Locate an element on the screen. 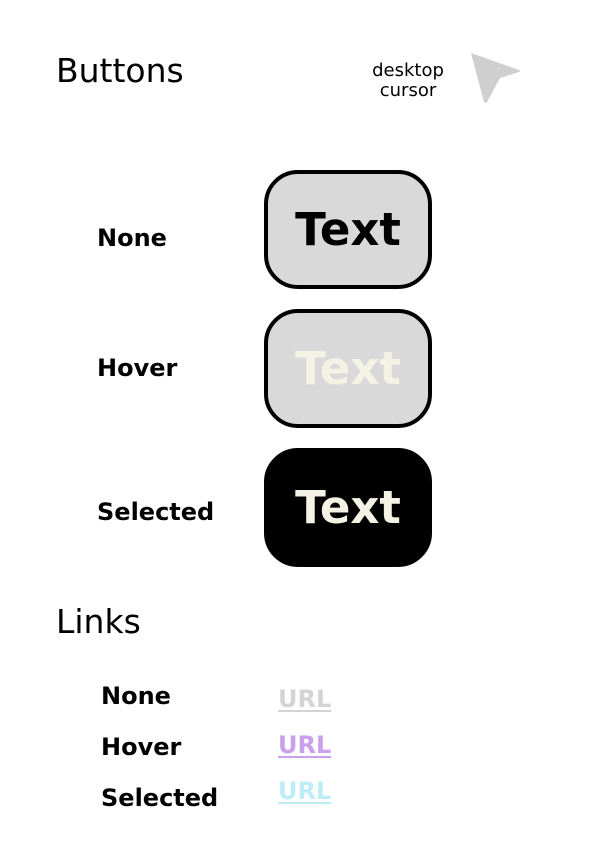 The image size is (595, 842). buttons-section-title: Buttons is located at coordinates (120, 70).